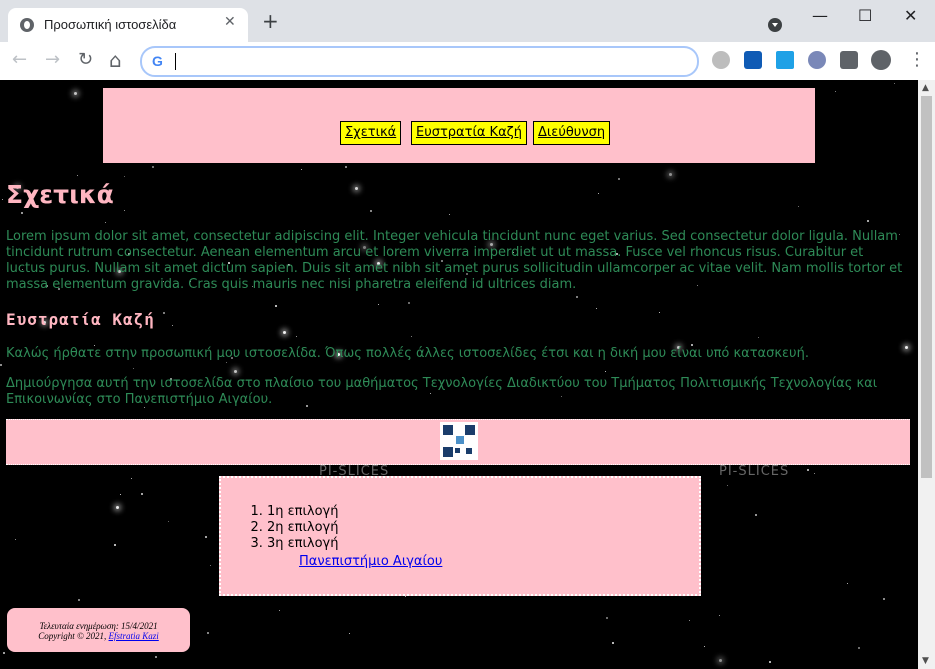 The height and width of the screenshot is (669, 935). Describe the element at coordinates (775, 25) in the screenshot. I see `tab-search-icon` at that location.